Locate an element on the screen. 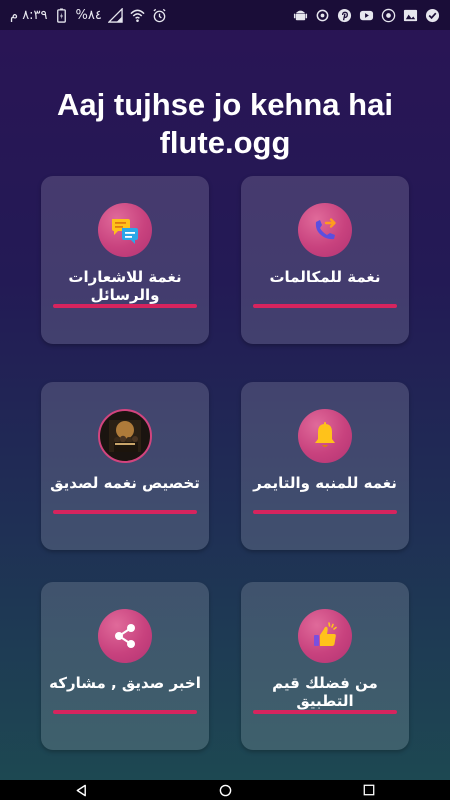 The image size is (450, 800). home-icon is located at coordinates (225, 790).